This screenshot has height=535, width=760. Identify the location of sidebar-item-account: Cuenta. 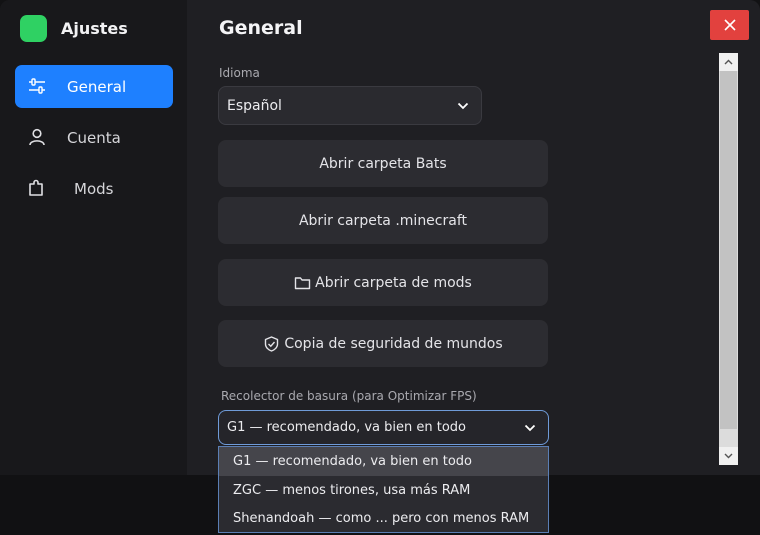
(94, 137).